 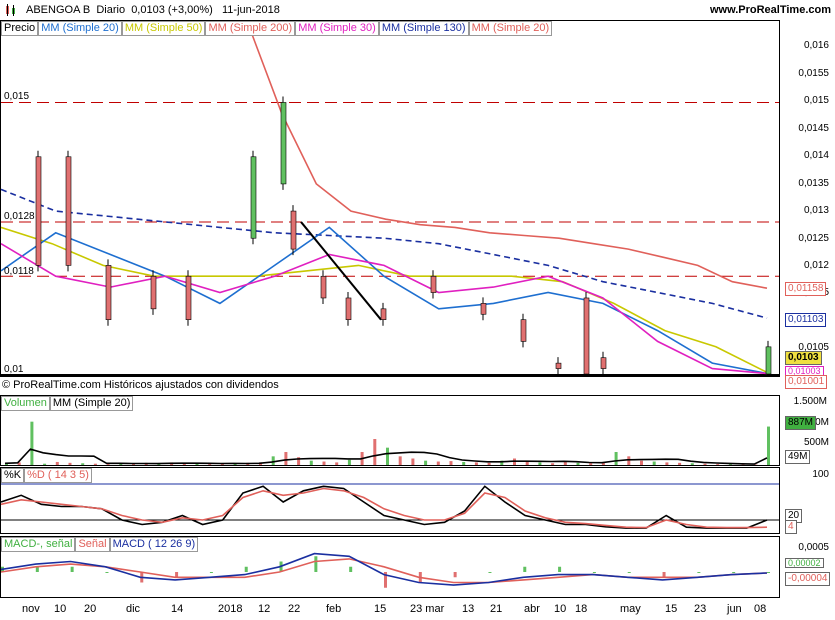 I want to click on vol-ma-badge: 49M, so click(x=798, y=457).